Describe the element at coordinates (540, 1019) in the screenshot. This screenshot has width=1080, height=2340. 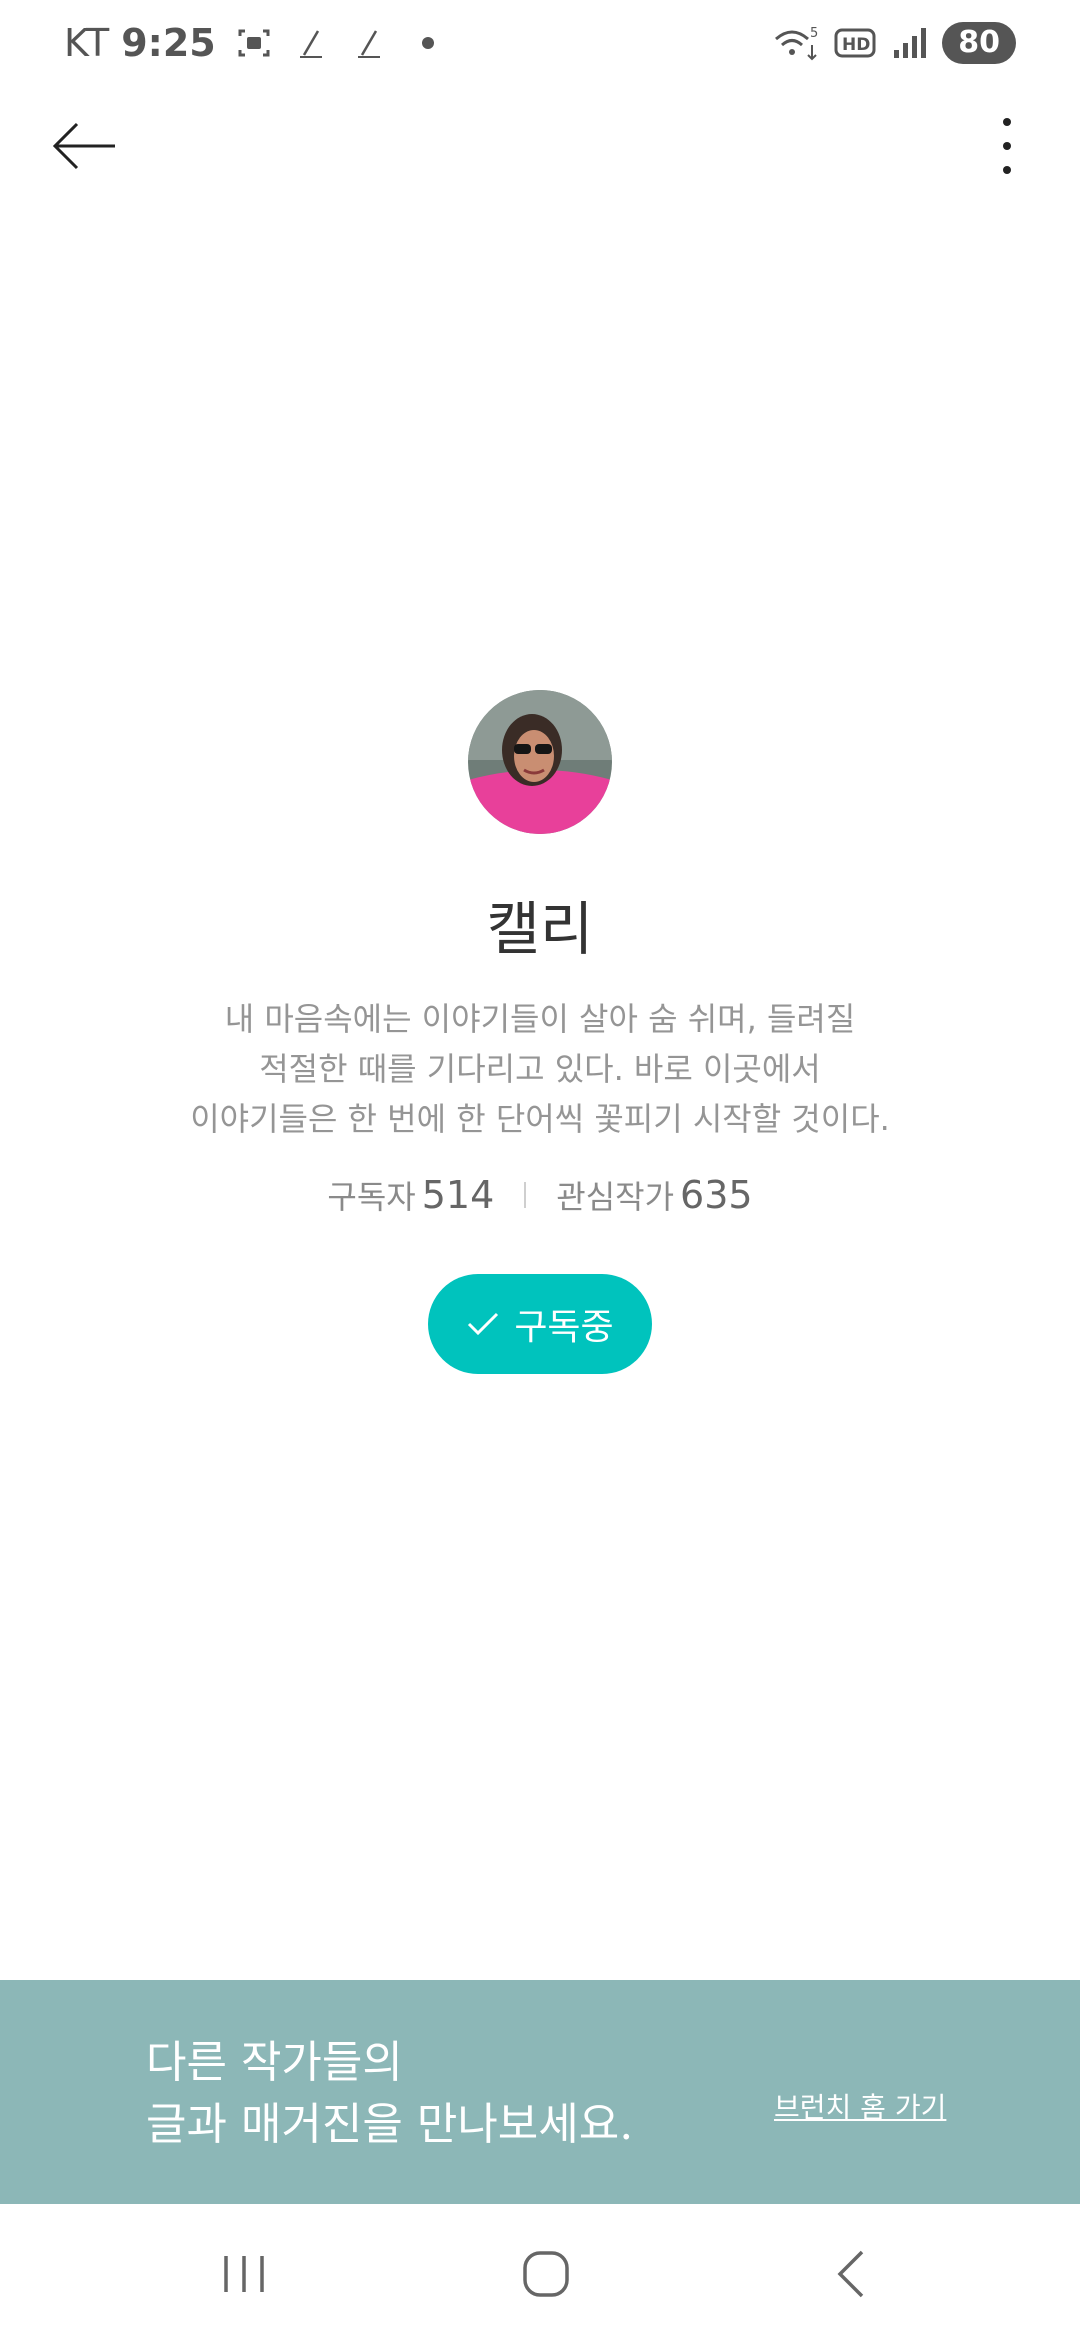
I see `bio-line: 내 마음속에는 이야기들이 살아 숨 쉬며, 들려질` at that location.